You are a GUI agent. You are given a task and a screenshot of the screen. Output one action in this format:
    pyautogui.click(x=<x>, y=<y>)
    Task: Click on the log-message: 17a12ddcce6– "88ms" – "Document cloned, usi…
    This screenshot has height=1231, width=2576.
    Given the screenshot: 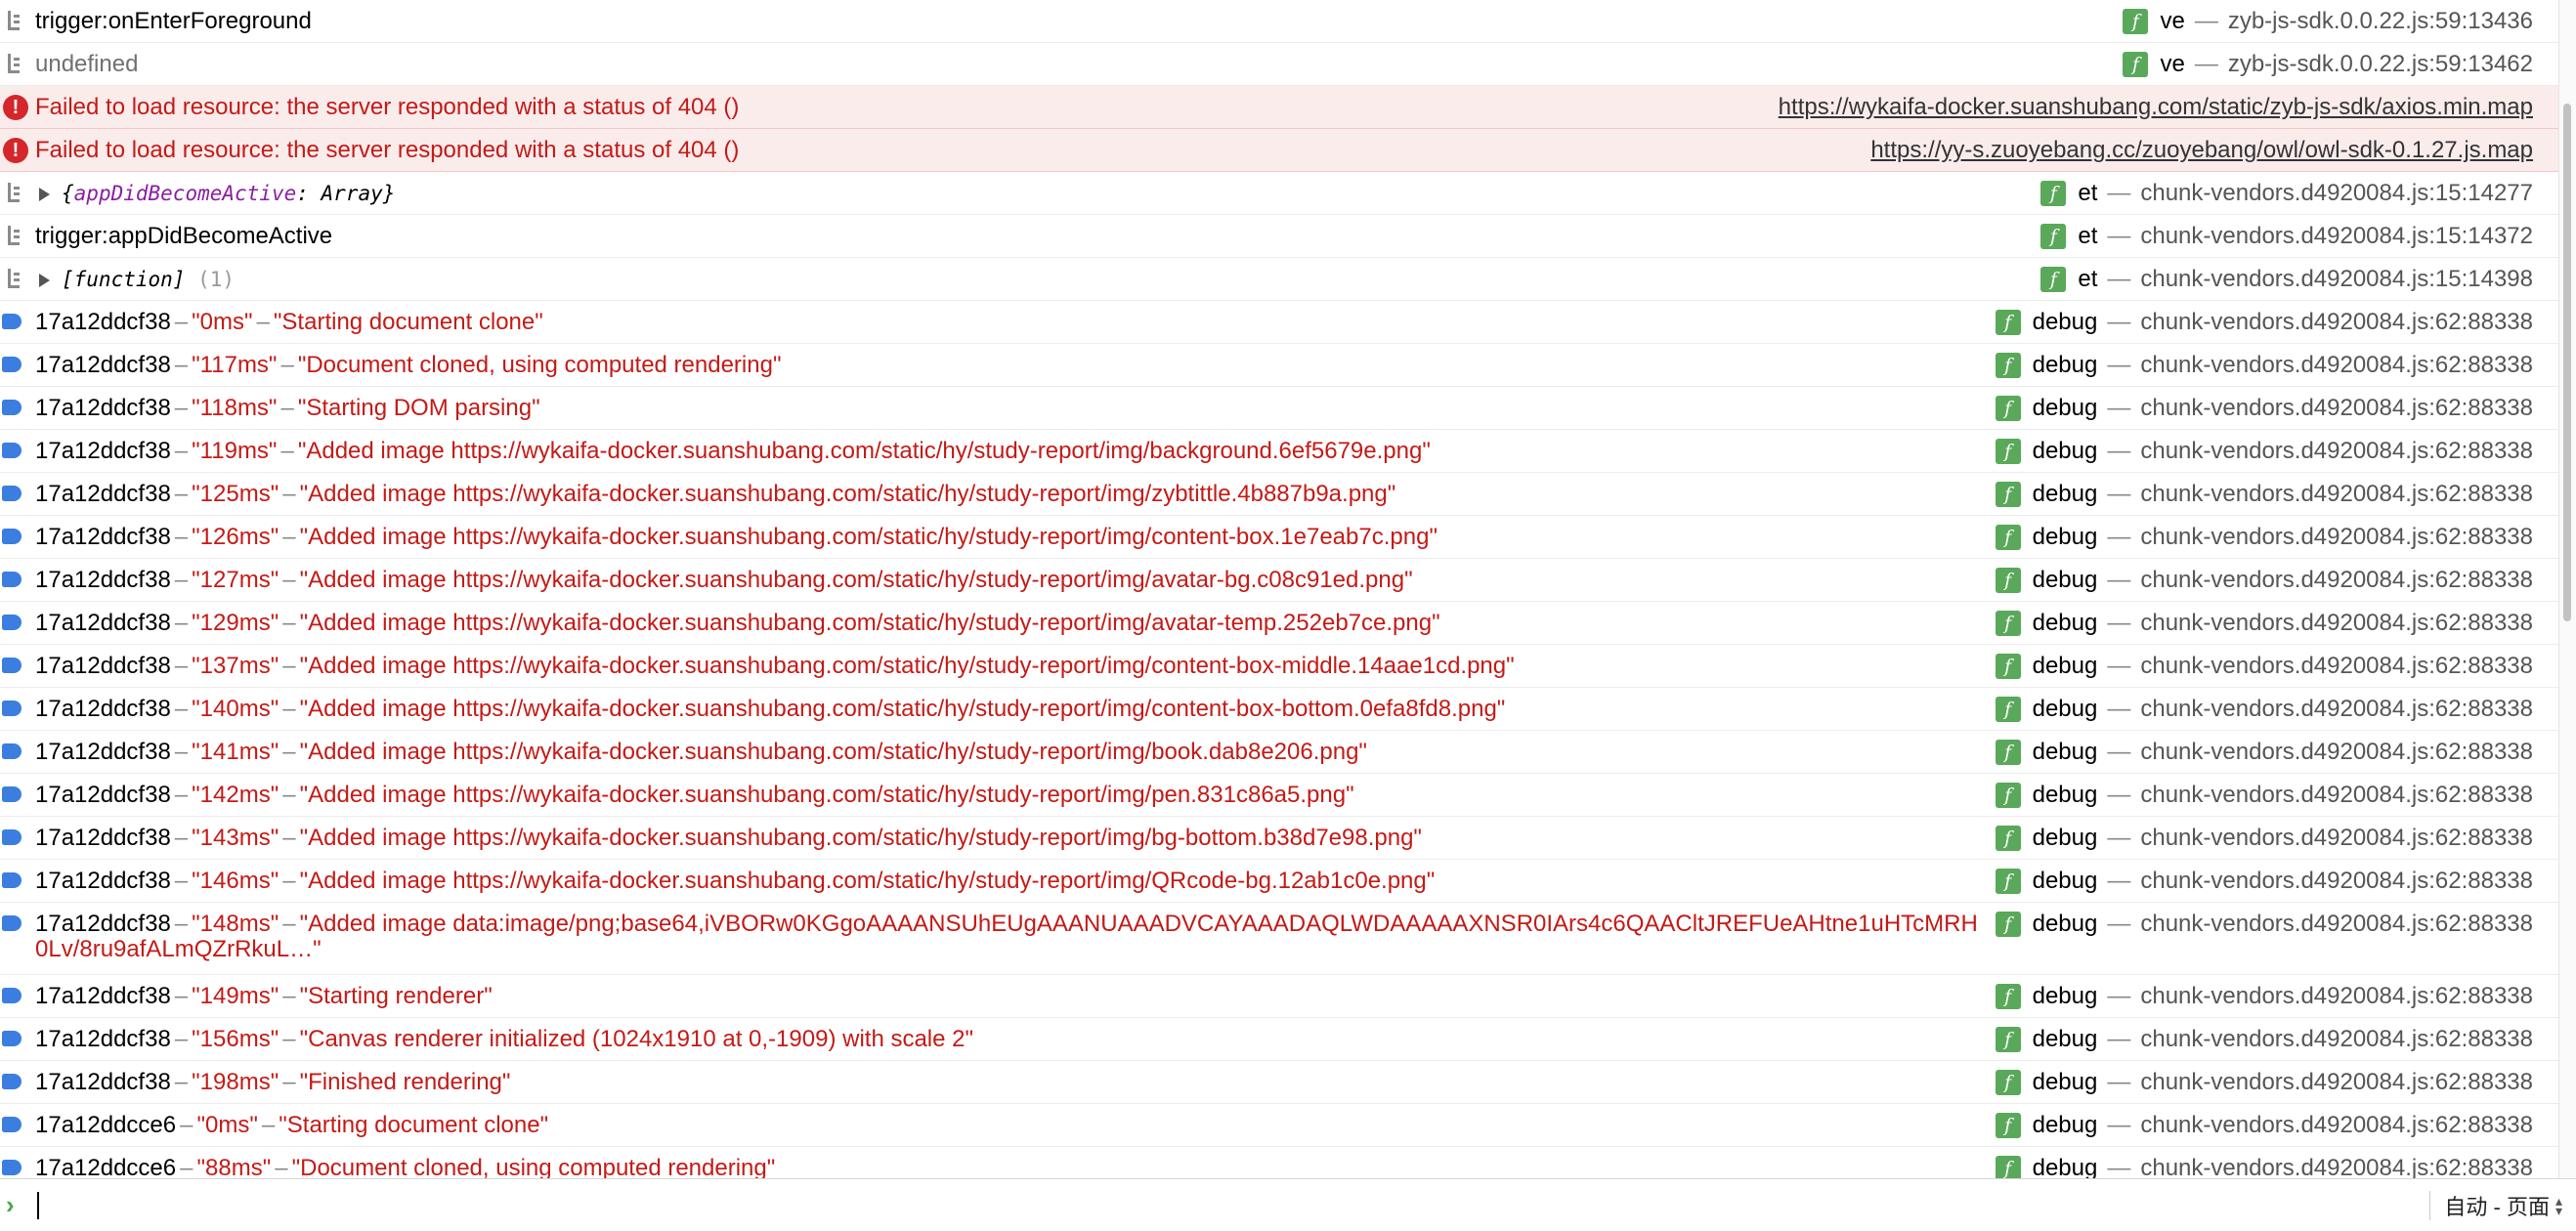 What is the action you would take?
    pyautogui.click(x=1016, y=1167)
    